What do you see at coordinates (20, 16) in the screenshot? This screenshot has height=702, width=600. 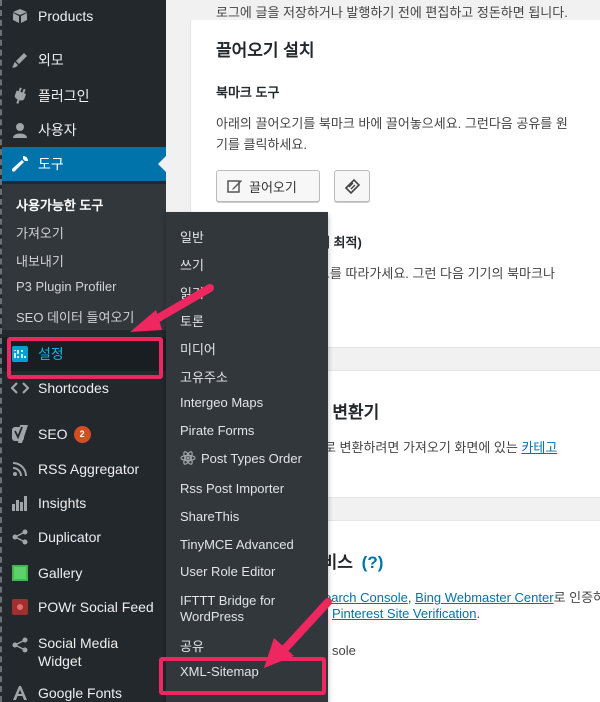 I see `products-icon` at bounding box center [20, 16].